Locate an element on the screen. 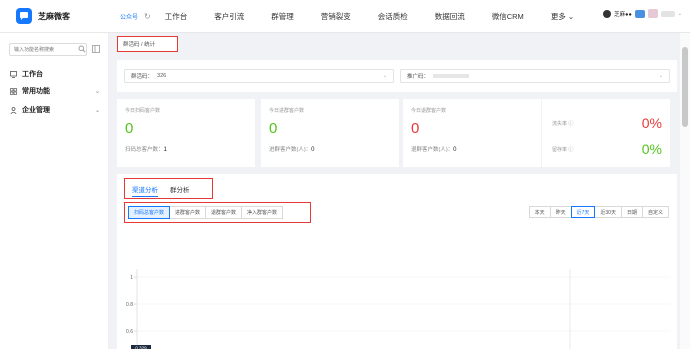 This screenshot has height=349, width=690. stat-title: 今日退群客户数 is located at coordinates (429, 111).